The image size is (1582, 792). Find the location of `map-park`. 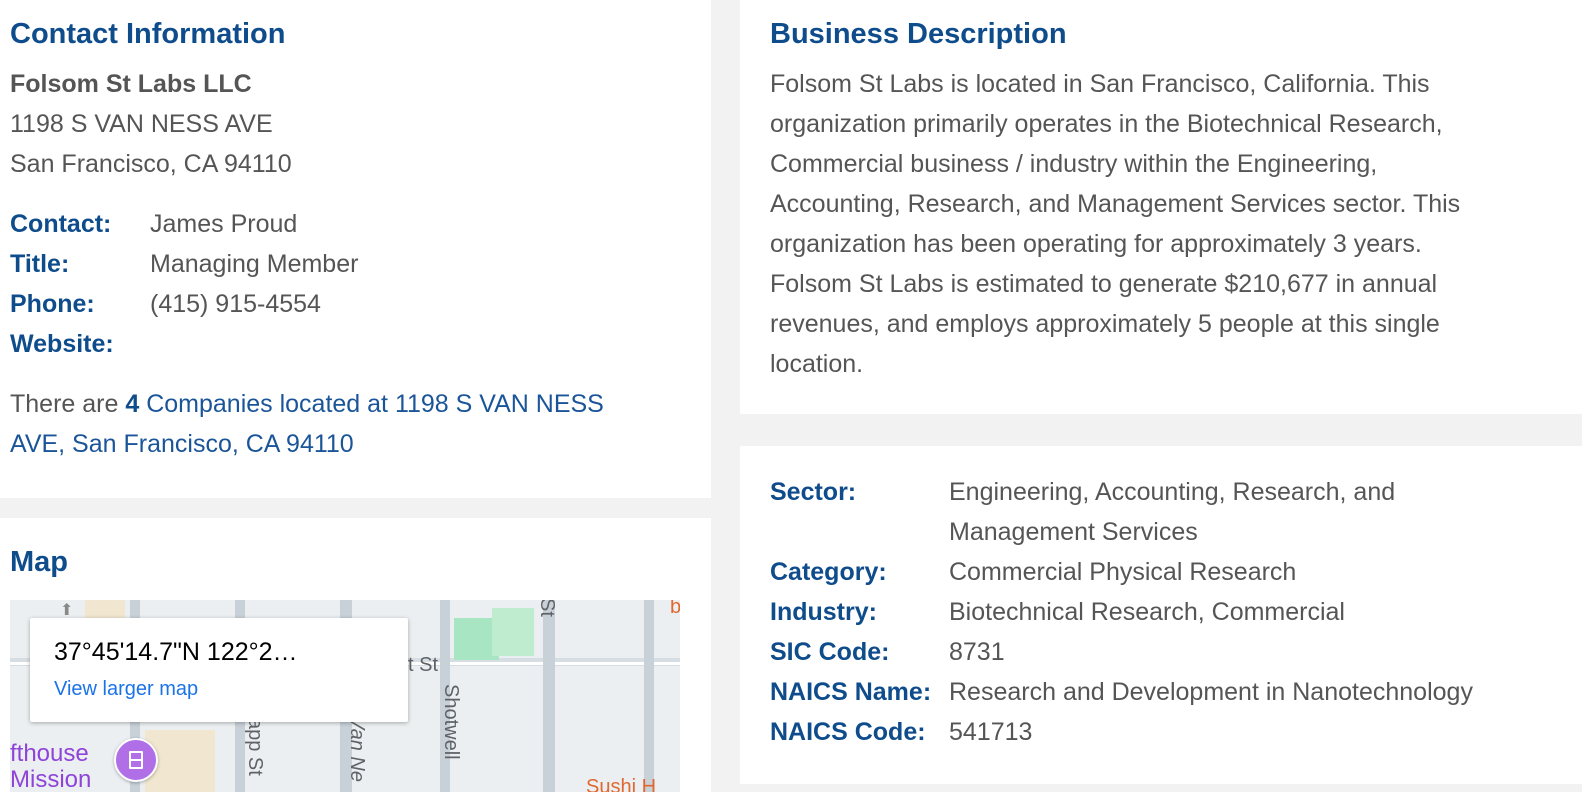

map-park is located at coordinates (513, 632).